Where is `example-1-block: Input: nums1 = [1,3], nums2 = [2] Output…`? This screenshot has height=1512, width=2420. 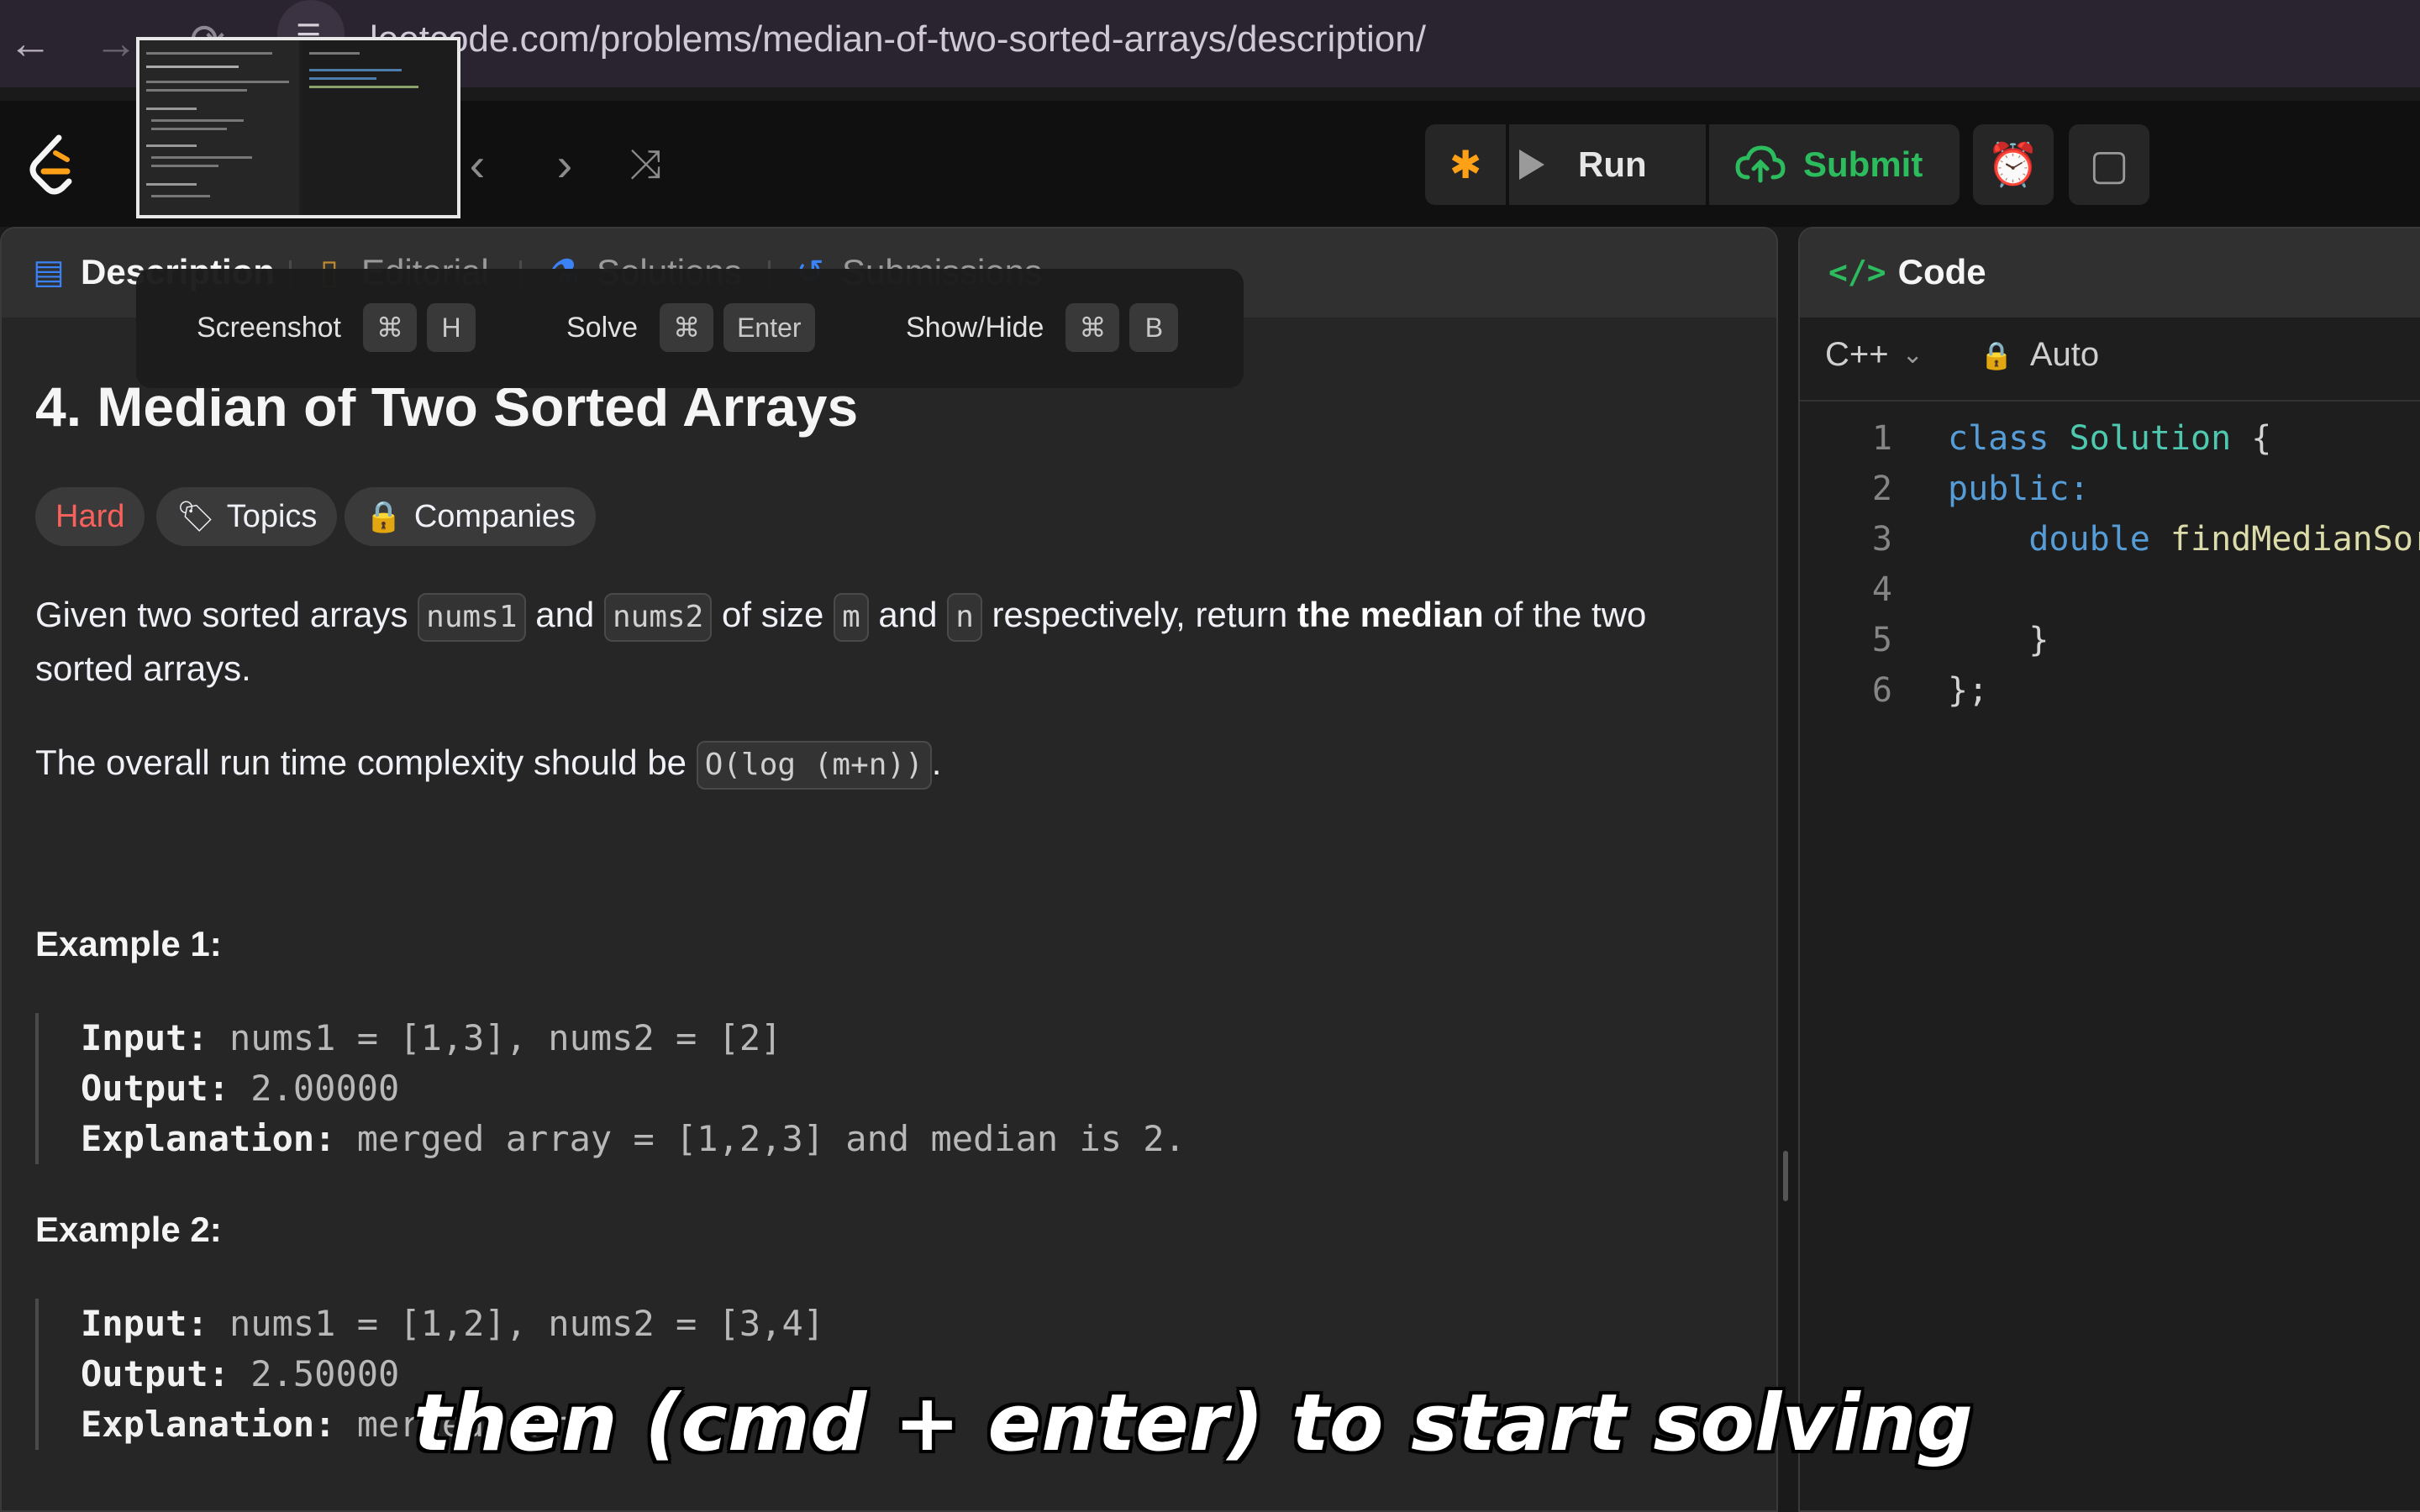 example-1-block: Input: nums1 = [1,3], nums2 = [2] Output… is located at coordinates (792, 1088).